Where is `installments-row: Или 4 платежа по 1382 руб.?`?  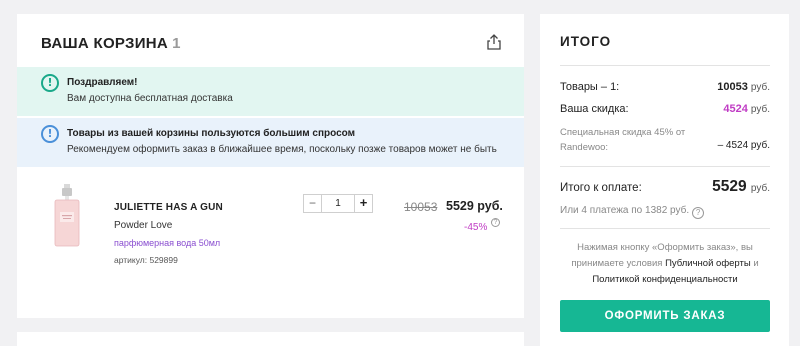
installments-row: Или 4 платежа по 1382 руб.? is located at coordinates (632, 212).